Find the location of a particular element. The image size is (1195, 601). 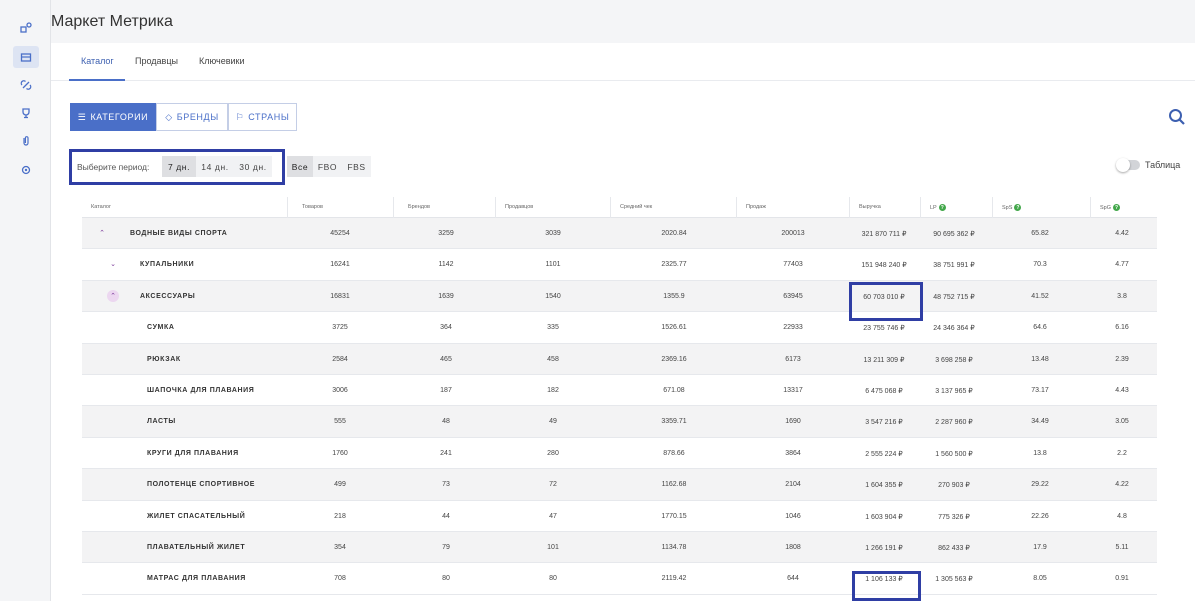

tab-sellers: Продавцы is located at coordinates (156, 61).